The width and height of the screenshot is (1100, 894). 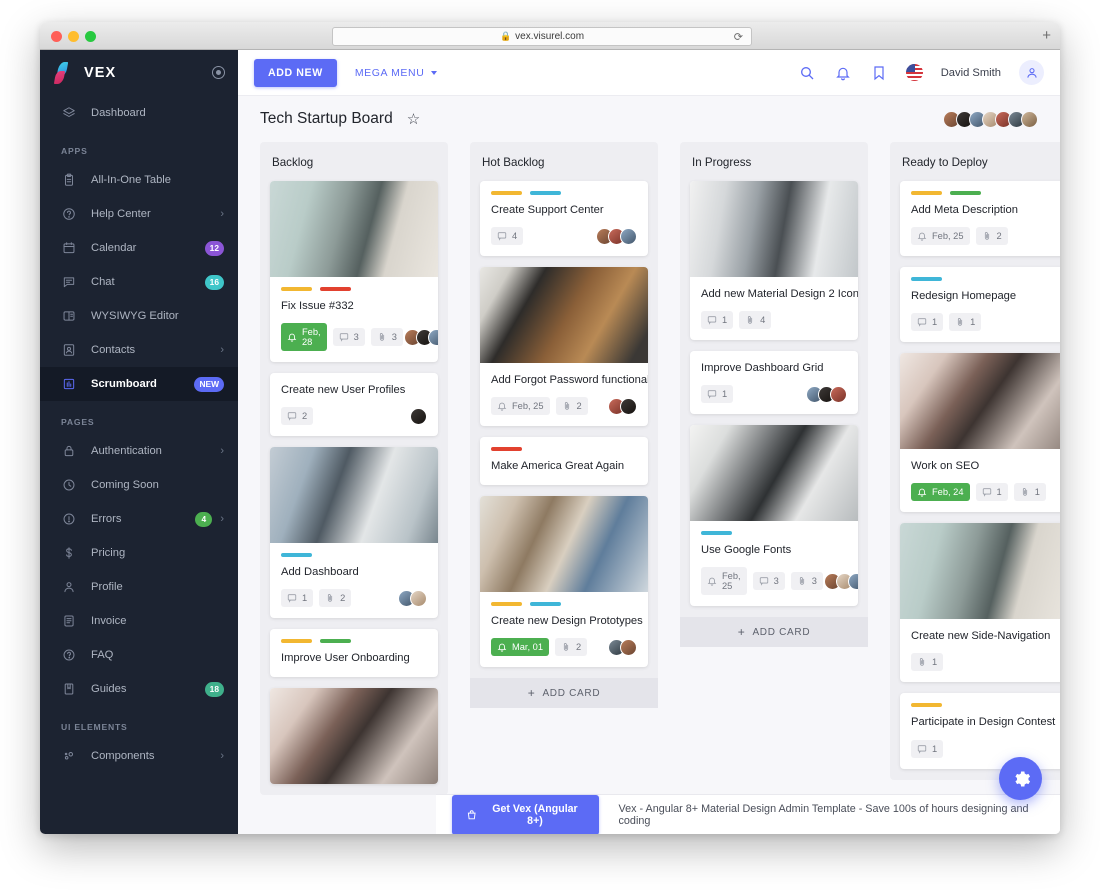 What do you see at coordinates (68, 621) in the screenshot?
I see `document-icon` at bounding box center [68, 621].